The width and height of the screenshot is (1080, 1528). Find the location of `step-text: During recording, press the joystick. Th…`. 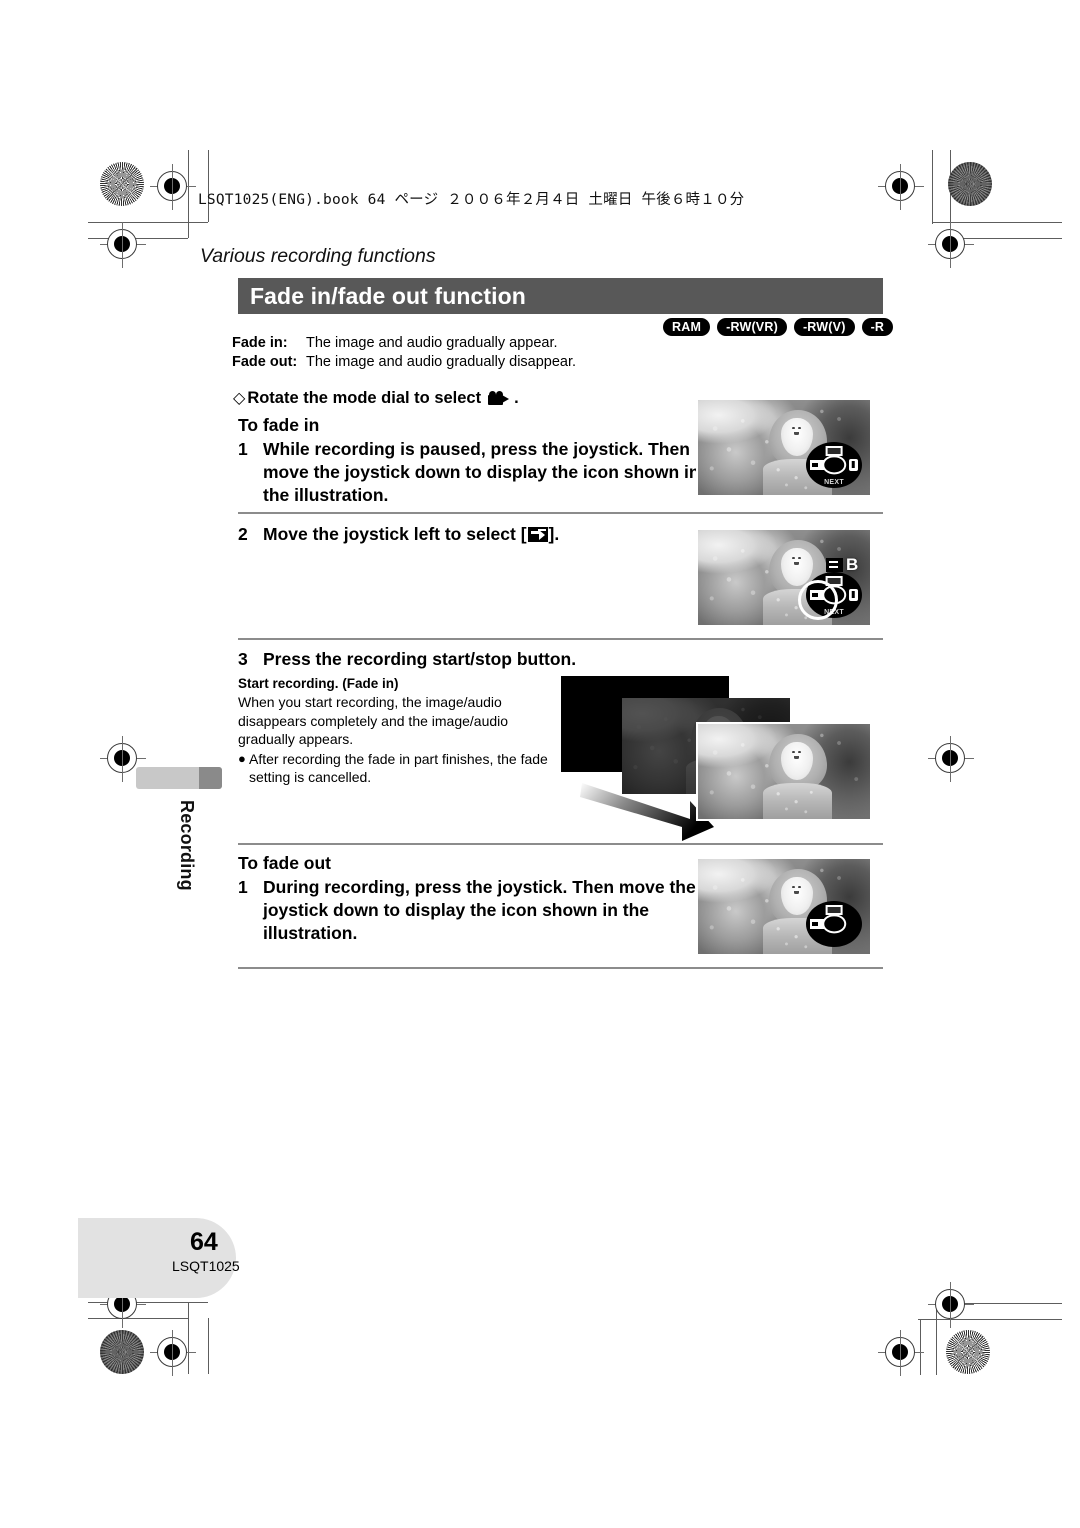

step-text: During recording, press the joystick. Th… is located at coordinates (479, 910).